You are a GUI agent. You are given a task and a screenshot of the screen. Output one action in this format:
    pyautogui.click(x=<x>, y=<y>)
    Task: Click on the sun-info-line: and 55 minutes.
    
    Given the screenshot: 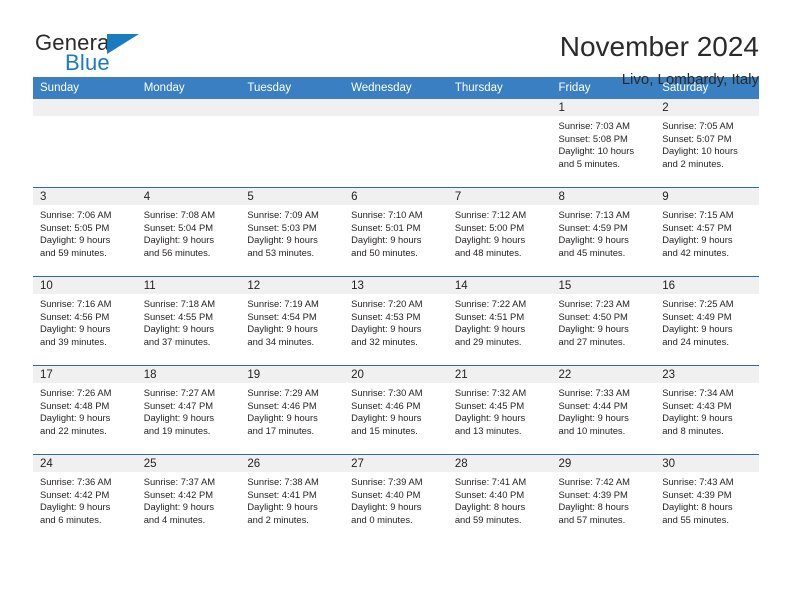 What is the action you would take?
    pyautogui.click(x=695, y=519)
    